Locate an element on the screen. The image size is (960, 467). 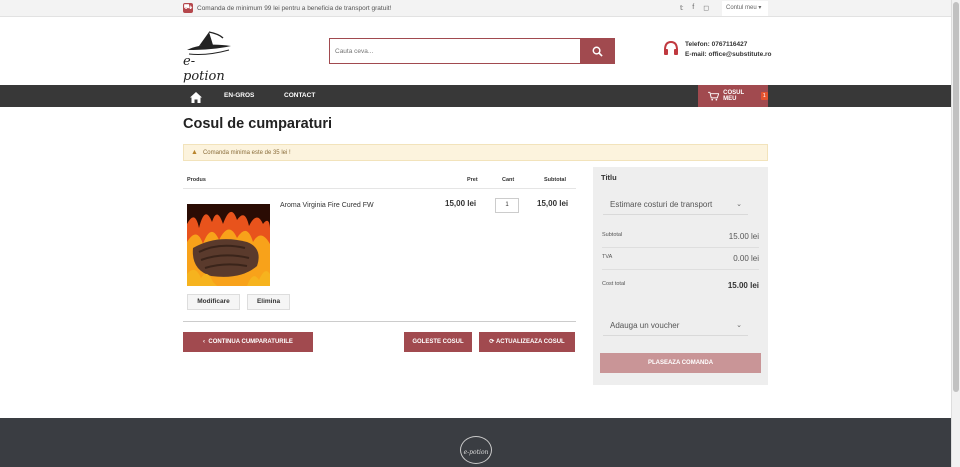
place-order-button: PLASEAZA COMANDA is located at coordinates (680, 363).